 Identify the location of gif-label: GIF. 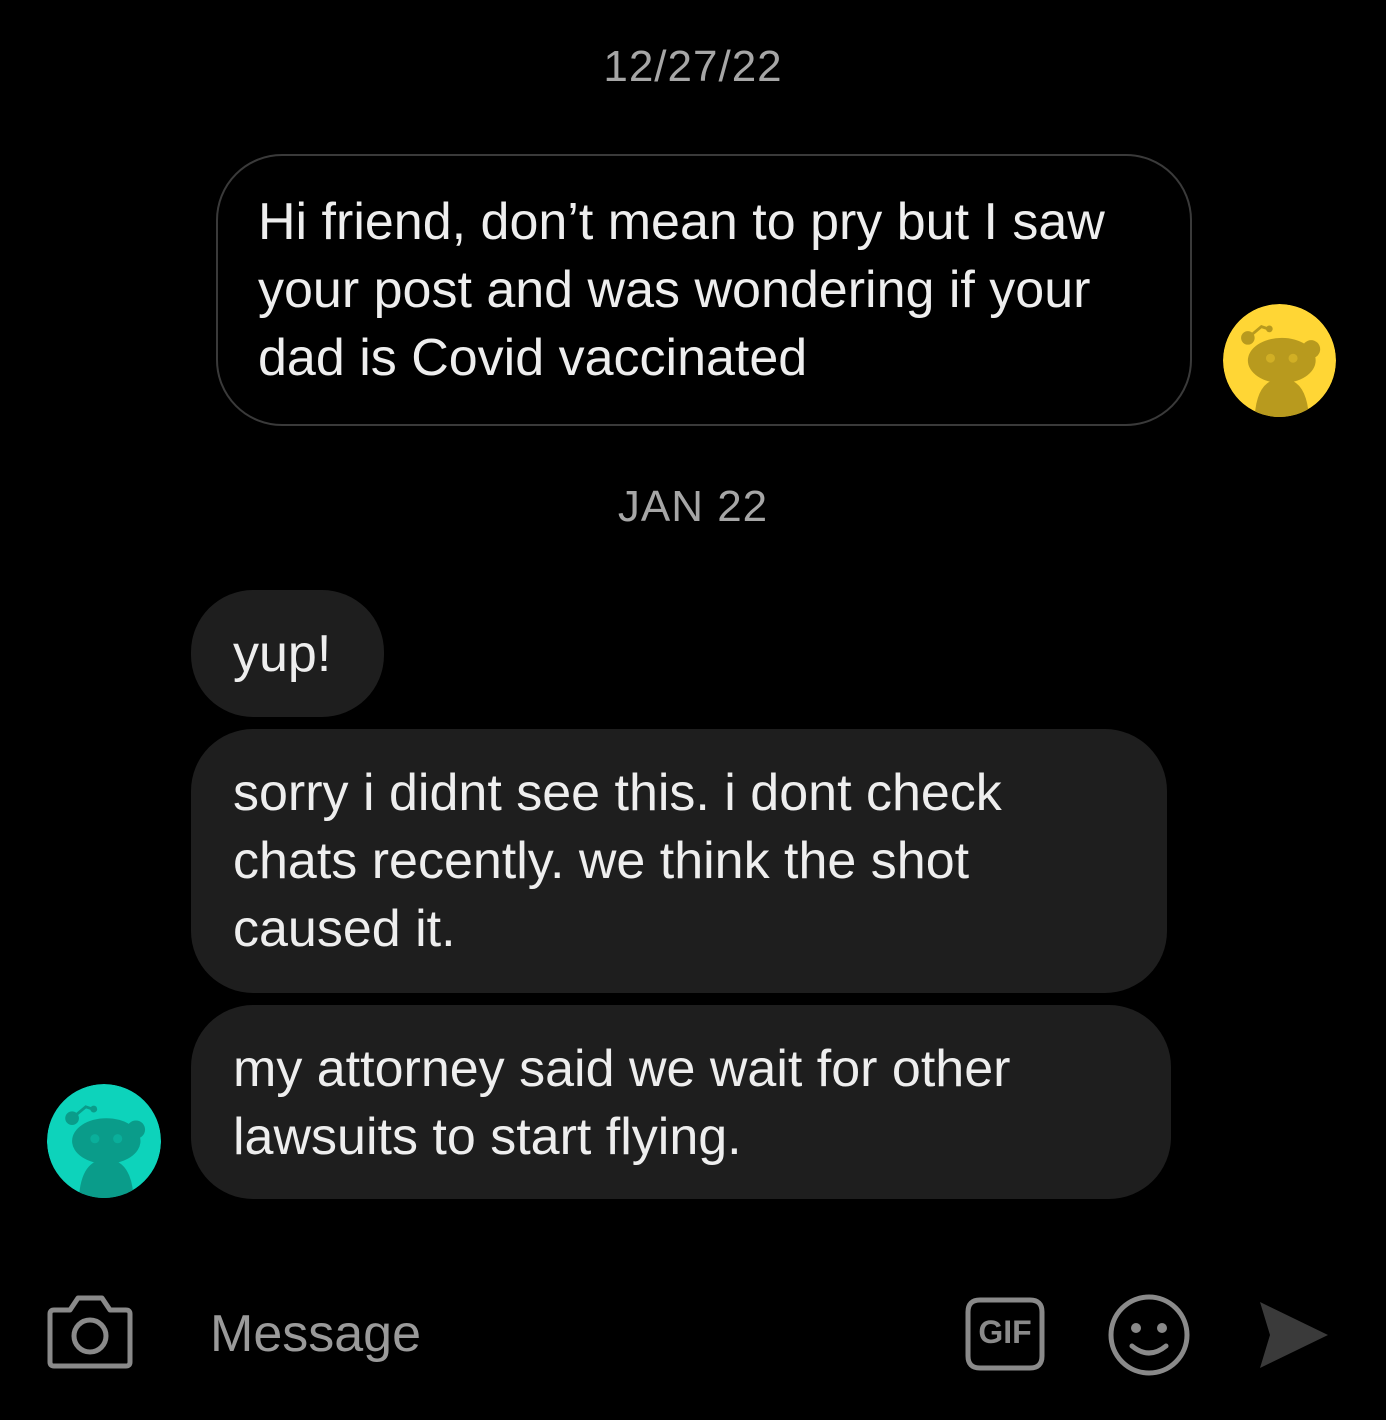
(1005, 1332).